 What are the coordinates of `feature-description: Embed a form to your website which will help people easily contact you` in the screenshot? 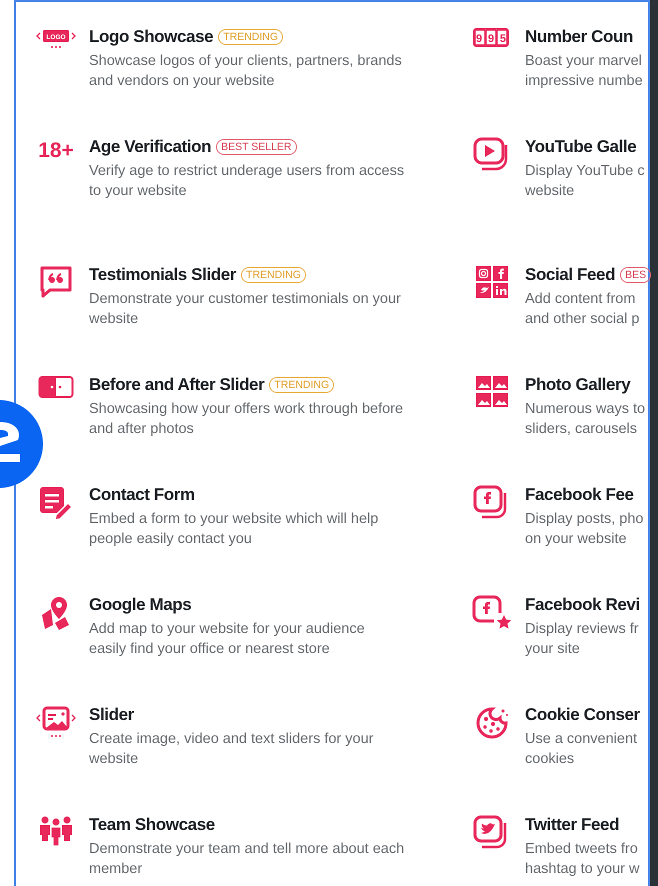 It's located at (233, 529).